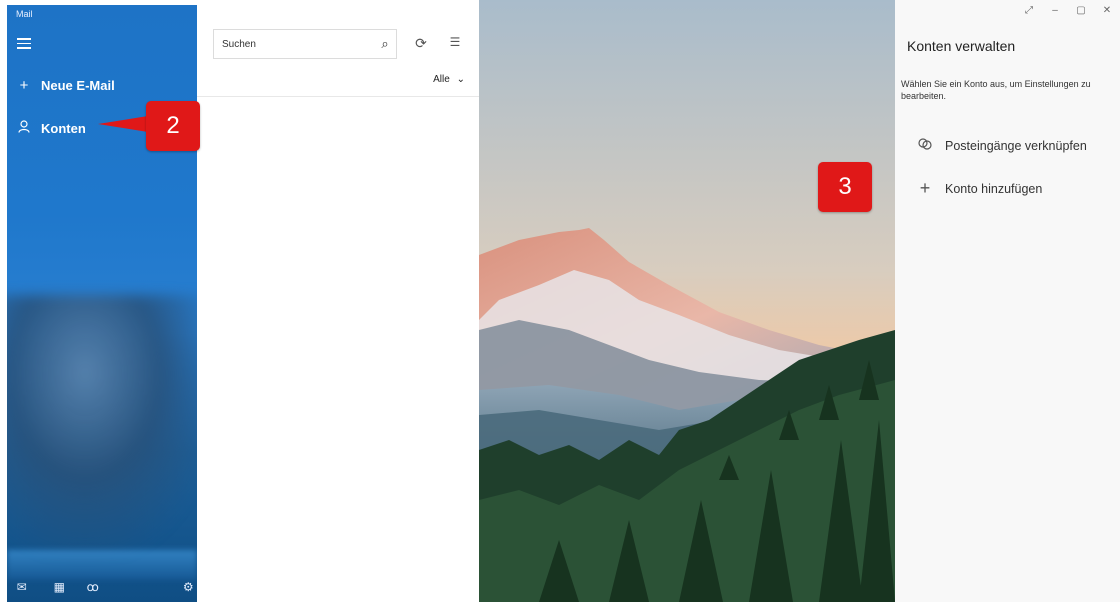 This screenshot has height=602, width=1120. I want to click on annotation-arrows, so click(483, 158).